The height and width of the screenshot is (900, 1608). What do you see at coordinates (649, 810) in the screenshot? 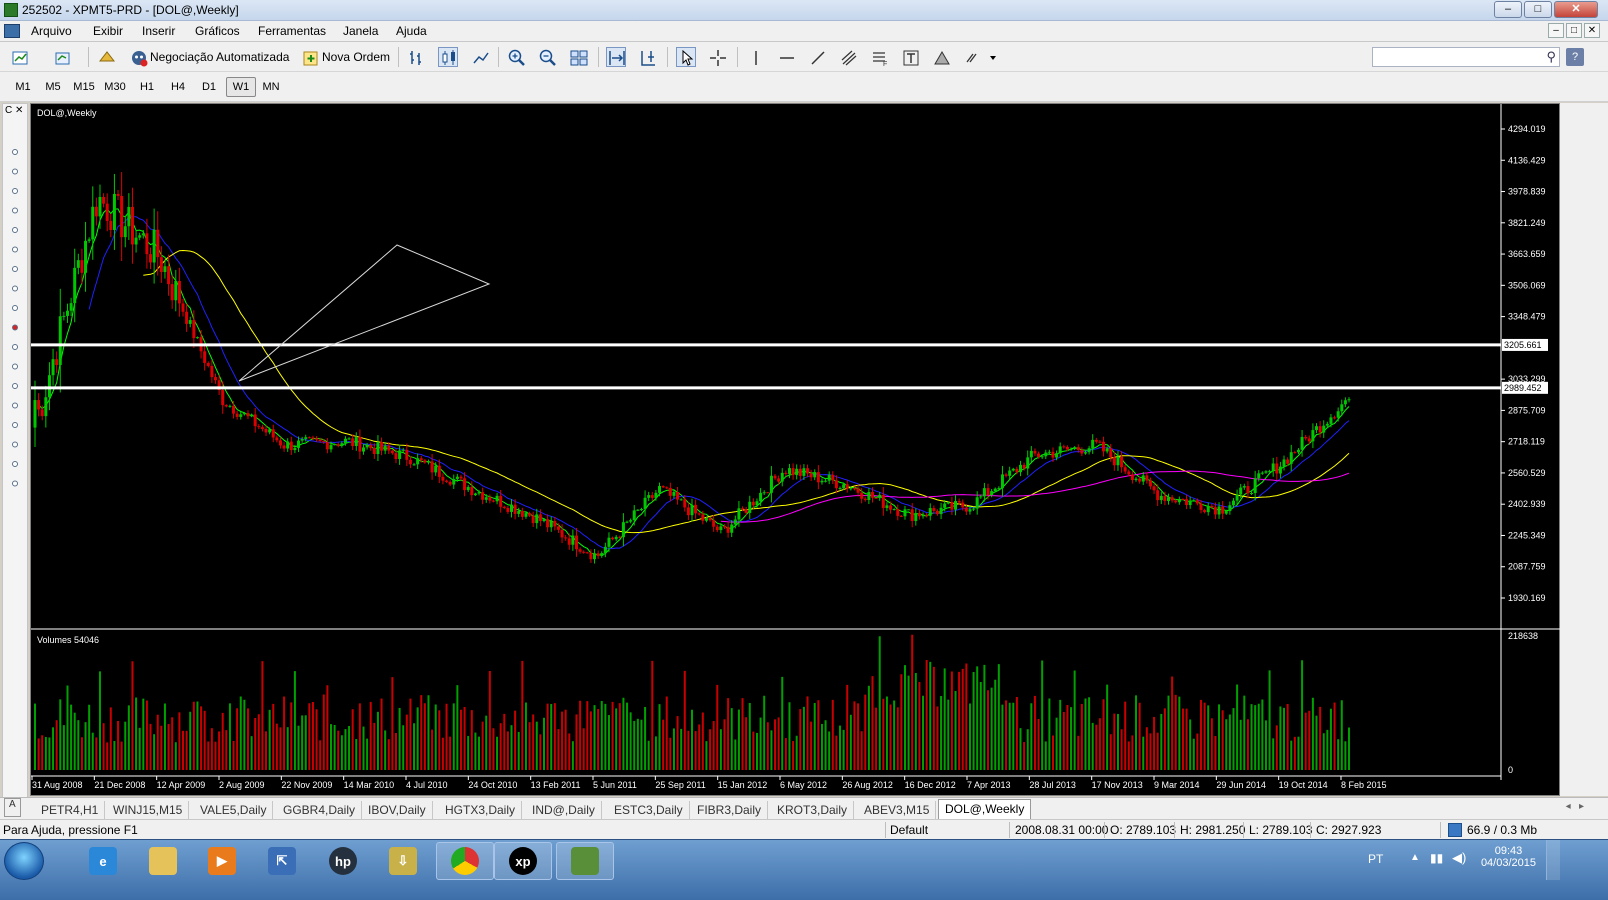
I see `tab-estc3: ESTC3,Daily` at bounding box center [649, 810].